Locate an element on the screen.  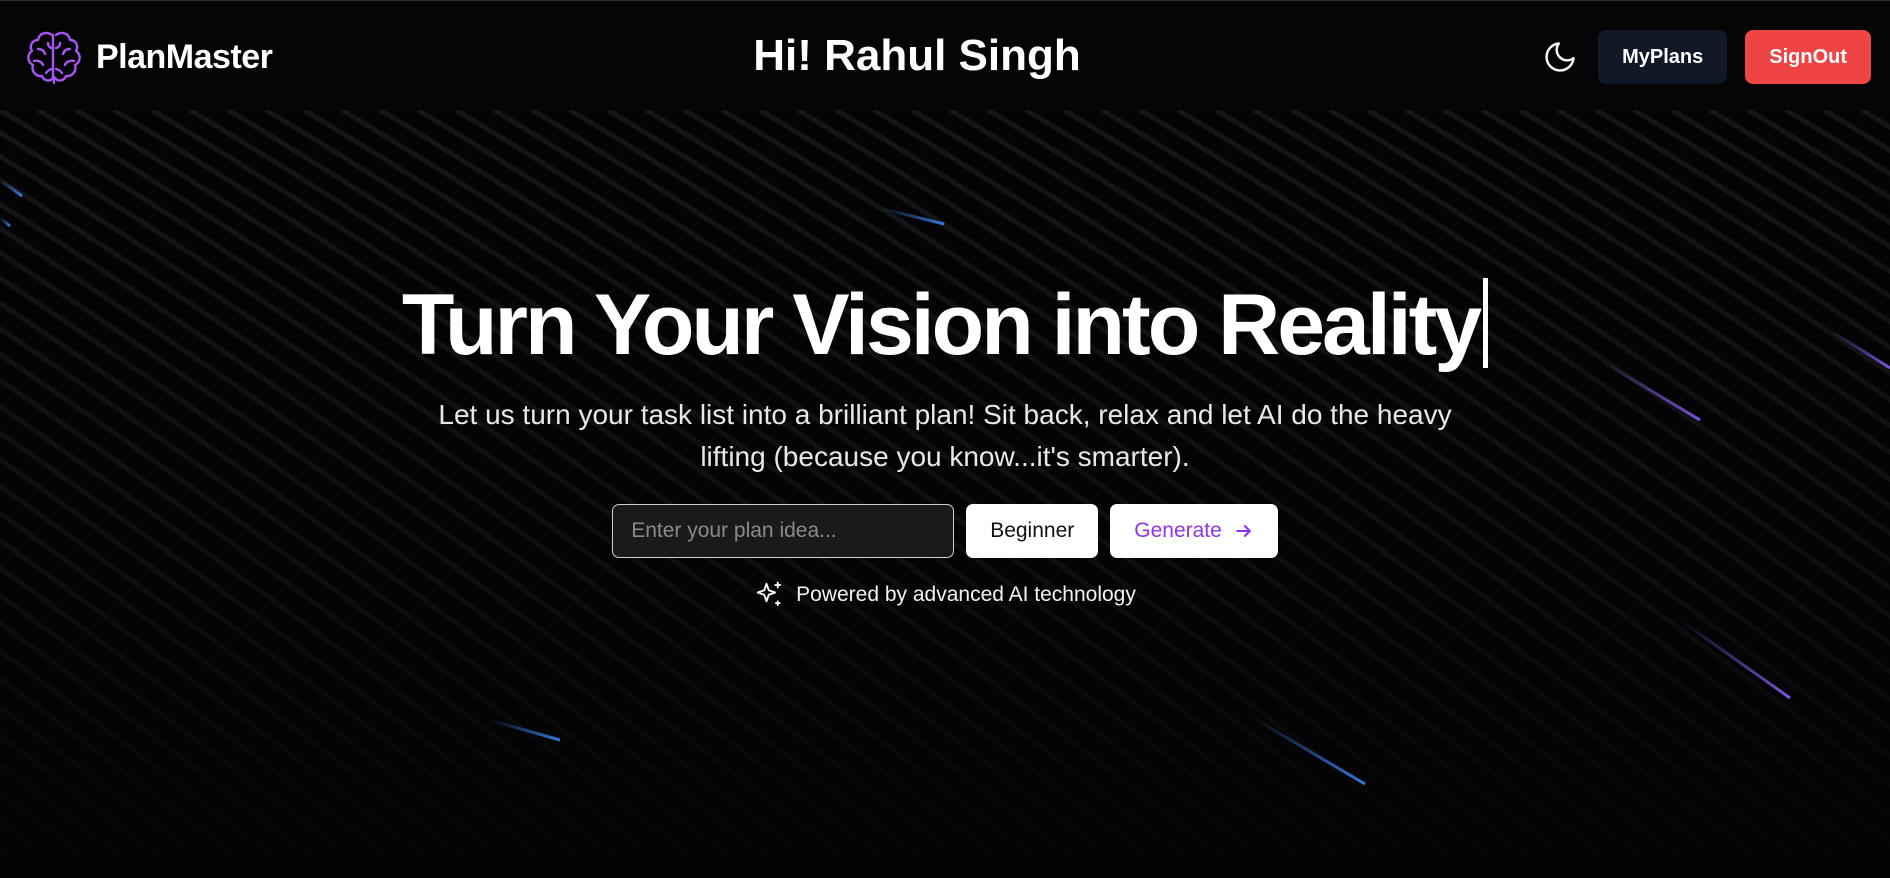
moon-icon is located at coordinates (1560, 57).